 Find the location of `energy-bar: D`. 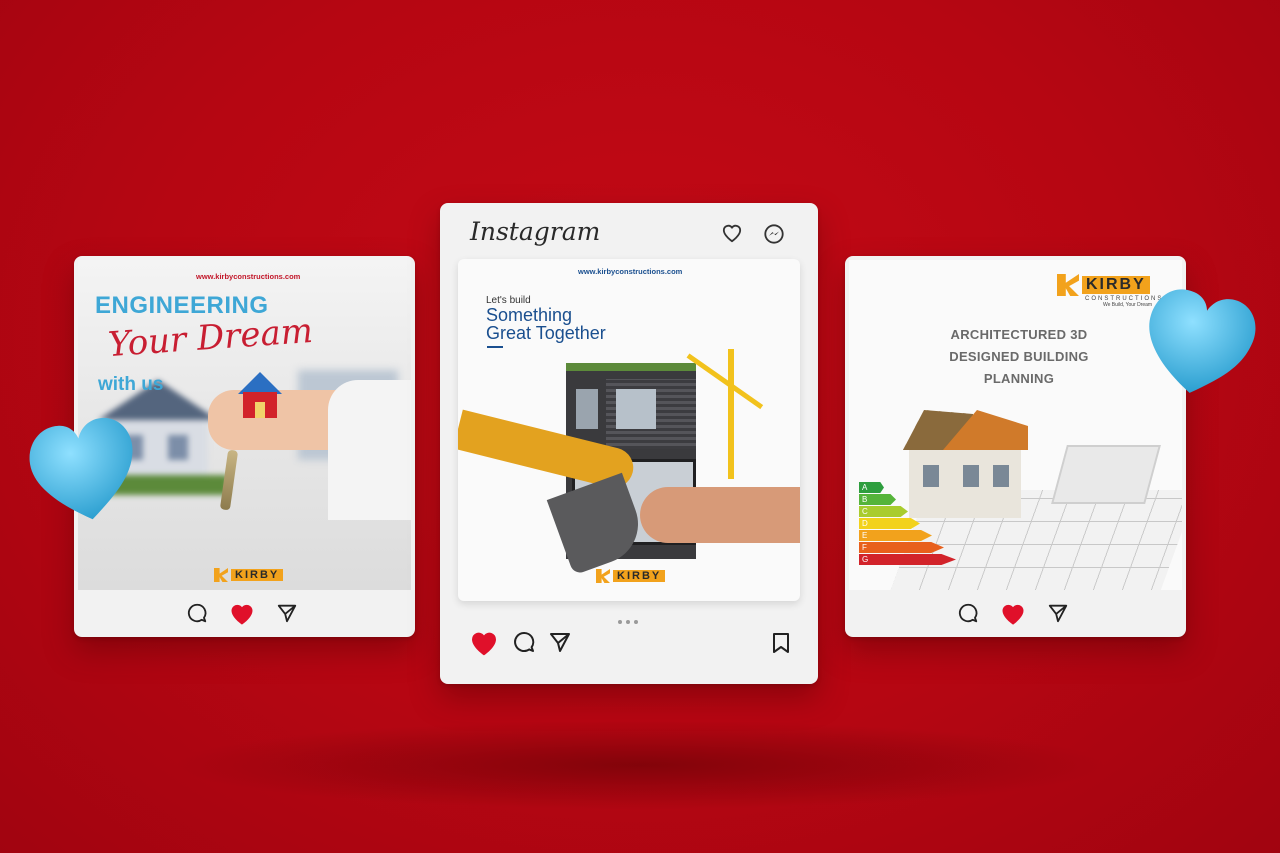

energy-bar: D is located at coordinates (889, 523).